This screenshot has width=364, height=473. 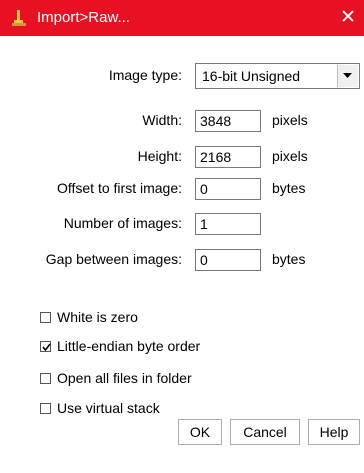 What do you see at coordinates (251, 76) in the screenshot?
I see `image-type-value: 16-bit Unsigned` at bounding box center [251, 76].